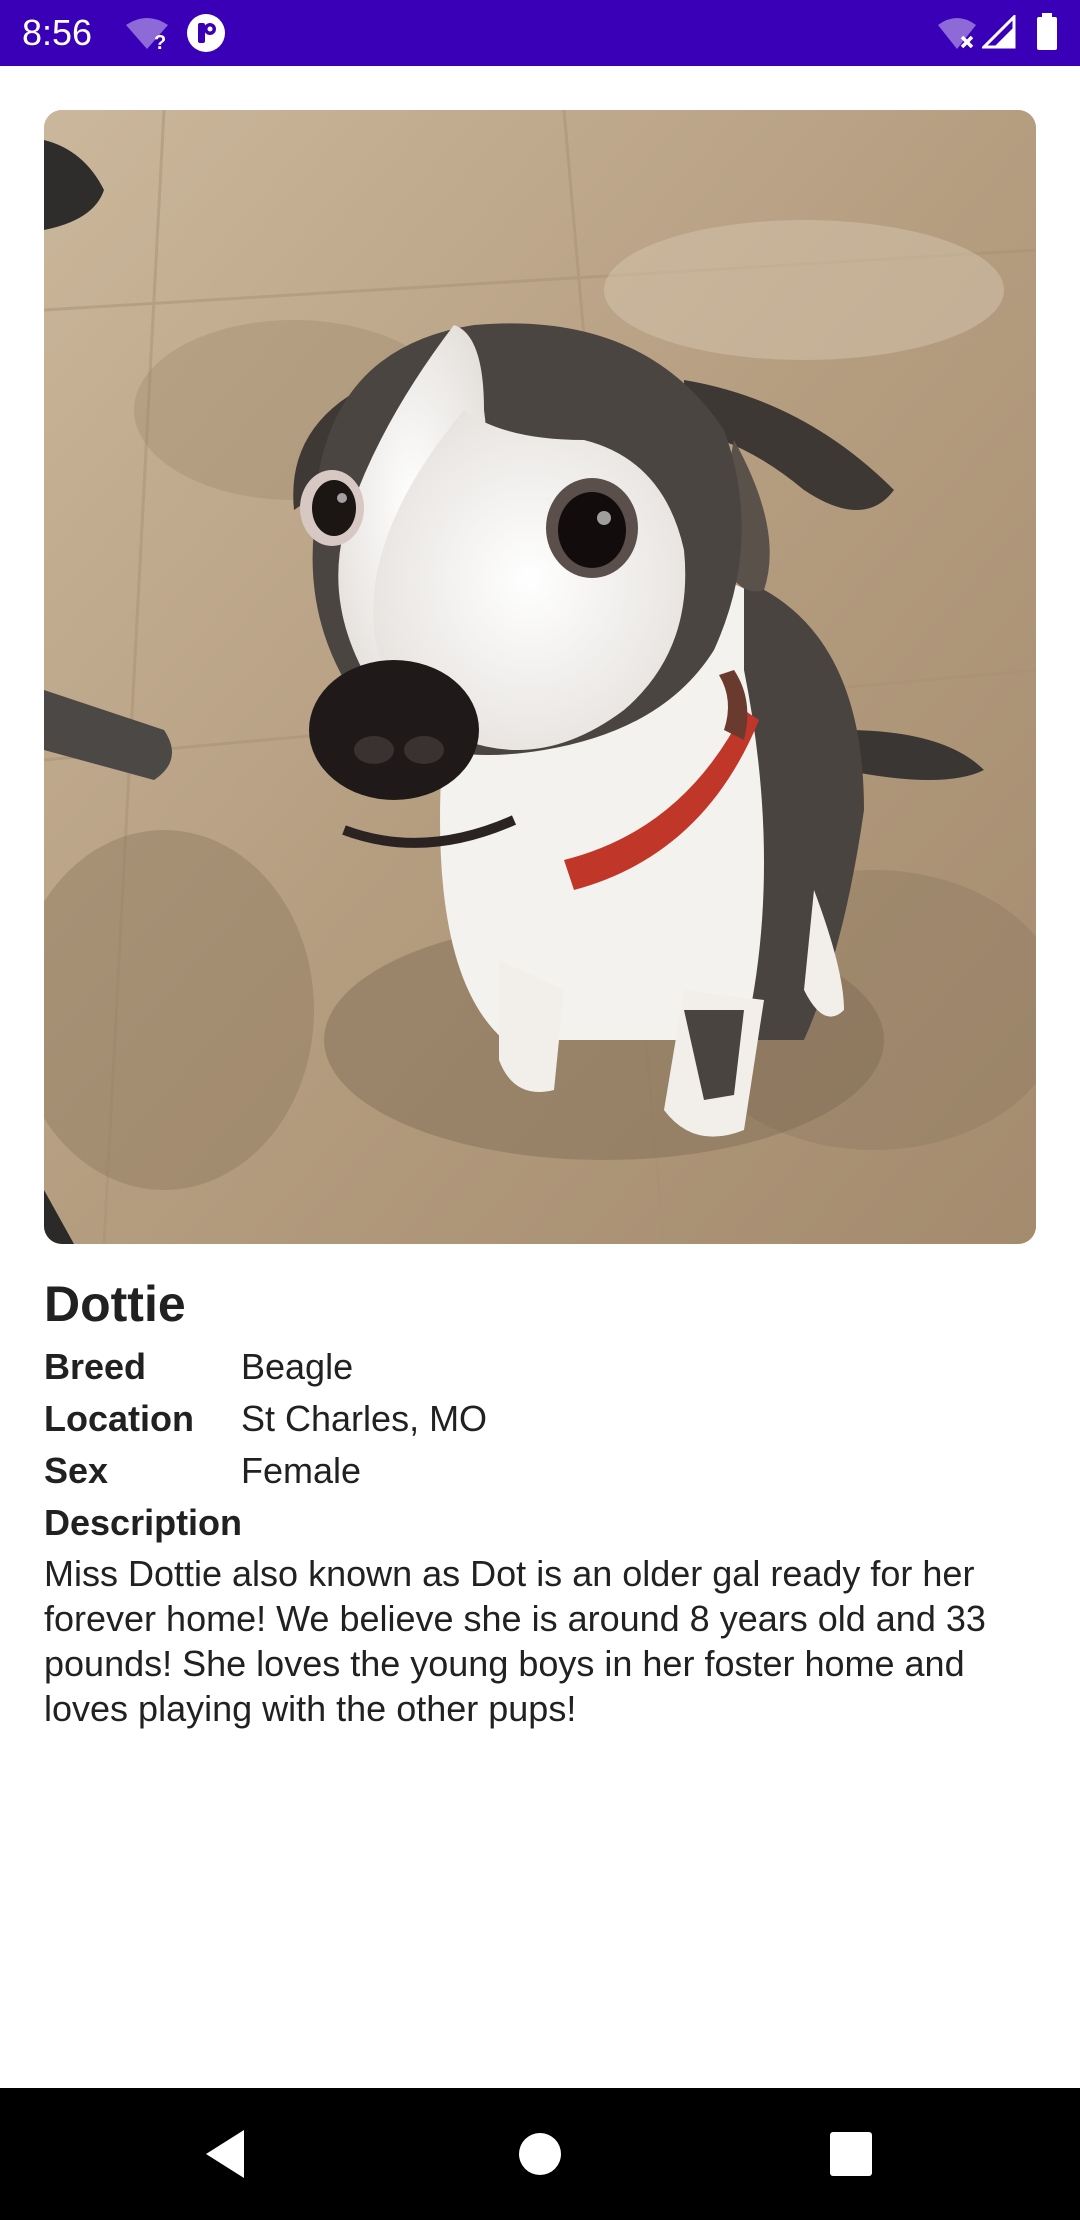 The image size is (1080, 2220). I want to click on app-notification-icon, so click(206, 33).